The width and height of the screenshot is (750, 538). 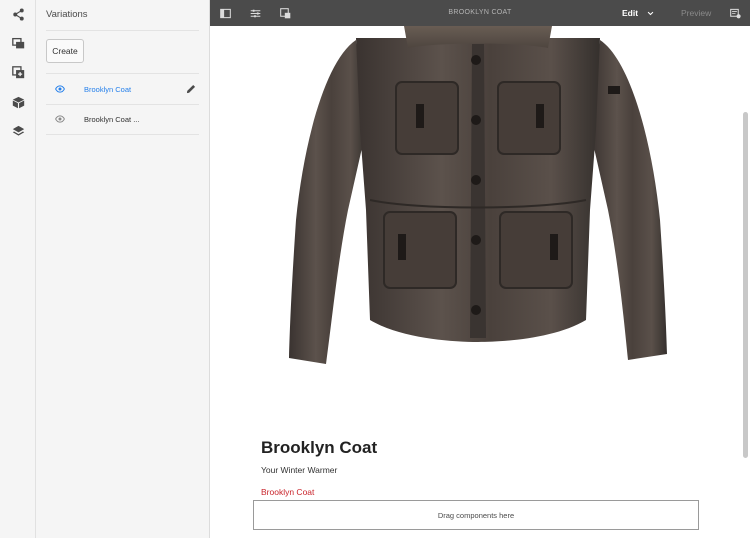 I want to click on pencil-icon, so click(x=191, y=89).